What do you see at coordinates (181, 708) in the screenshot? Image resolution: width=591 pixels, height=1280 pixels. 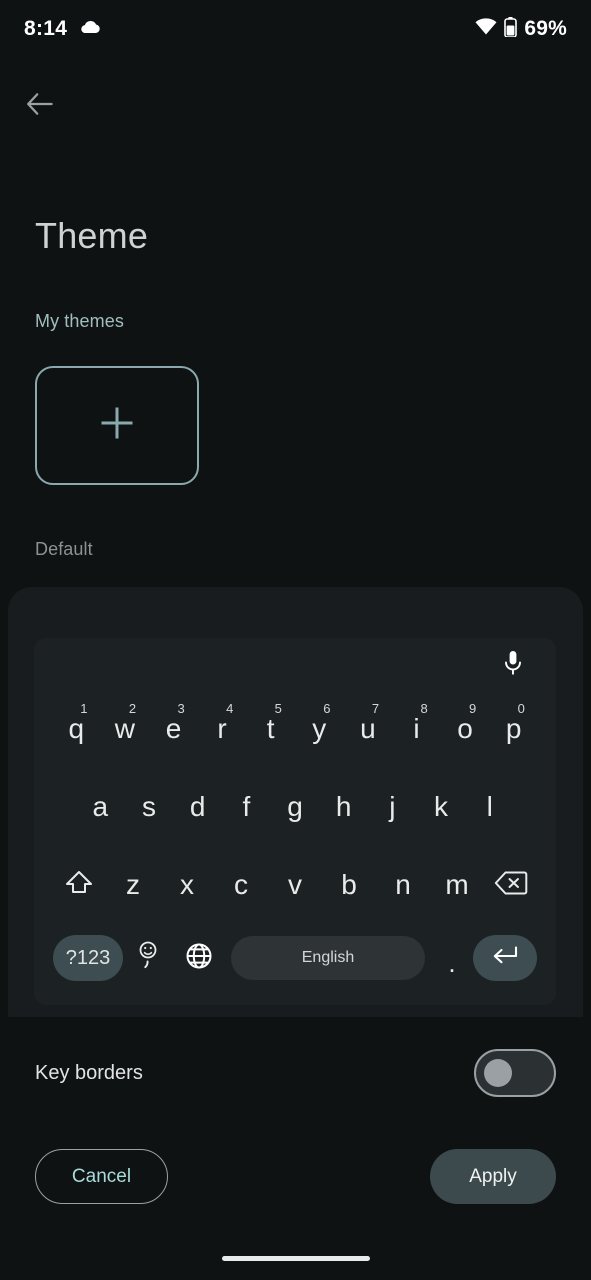 I see `key-secondary-label: 3` at bounding box center [181, 708].